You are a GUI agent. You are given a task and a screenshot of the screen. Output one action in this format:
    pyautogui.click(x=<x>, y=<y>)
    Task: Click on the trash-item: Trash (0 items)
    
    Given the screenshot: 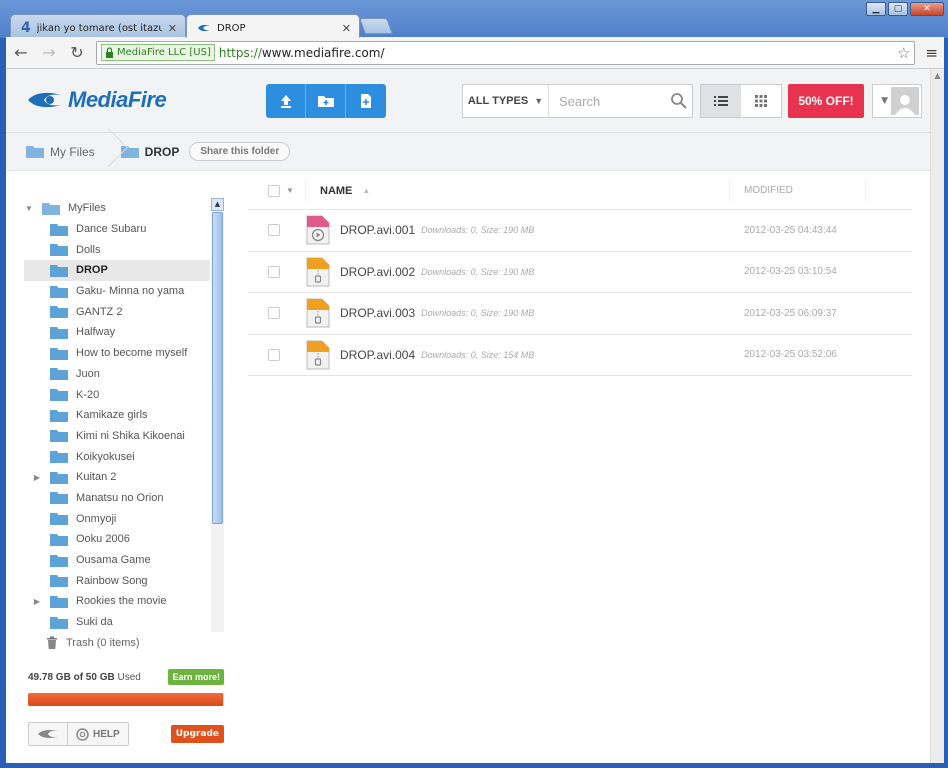 What is the action you would take?
    pyautogui.click(x=93, y=642)
    